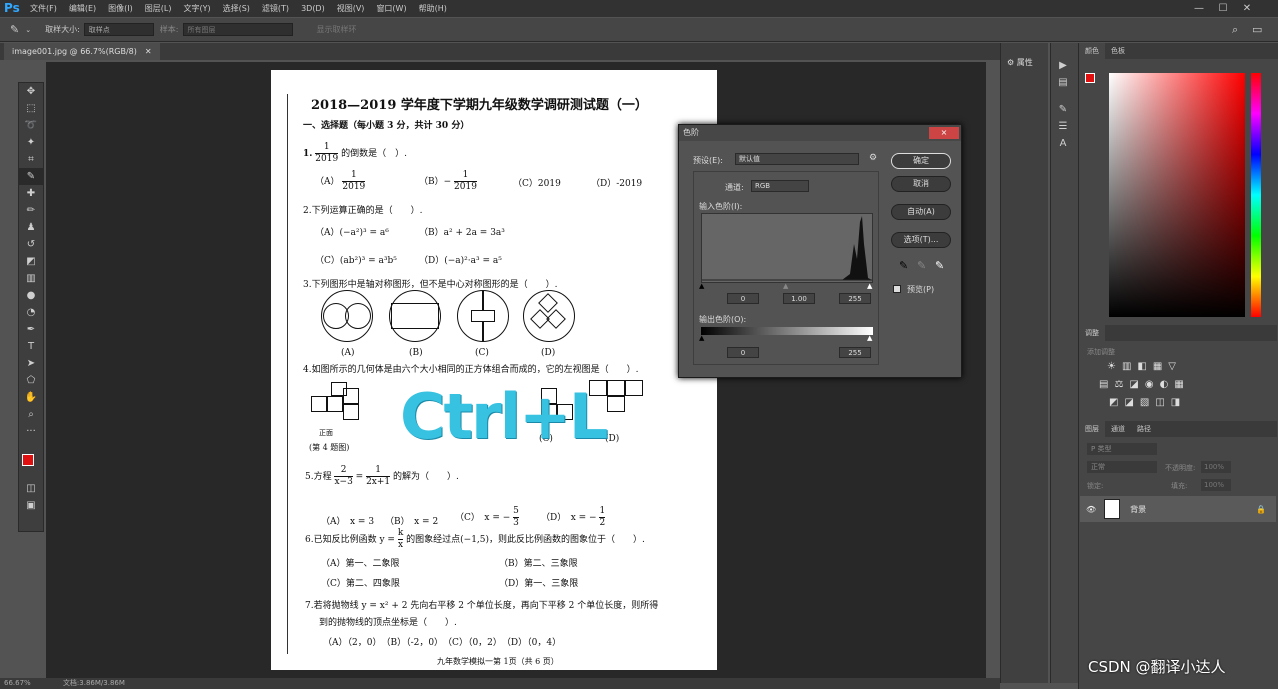  What do you see at coordinates (31, 431) in the screenshot?
I see `more-tools-icon: ···` at bounding box center [31, 431].